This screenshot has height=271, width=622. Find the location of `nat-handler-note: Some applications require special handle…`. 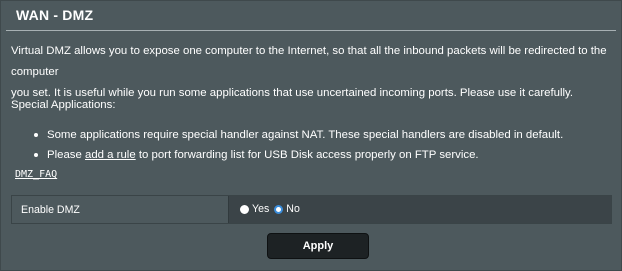

nat-handler-note: Some applications require special handle… is located at coordinates (305, 135).